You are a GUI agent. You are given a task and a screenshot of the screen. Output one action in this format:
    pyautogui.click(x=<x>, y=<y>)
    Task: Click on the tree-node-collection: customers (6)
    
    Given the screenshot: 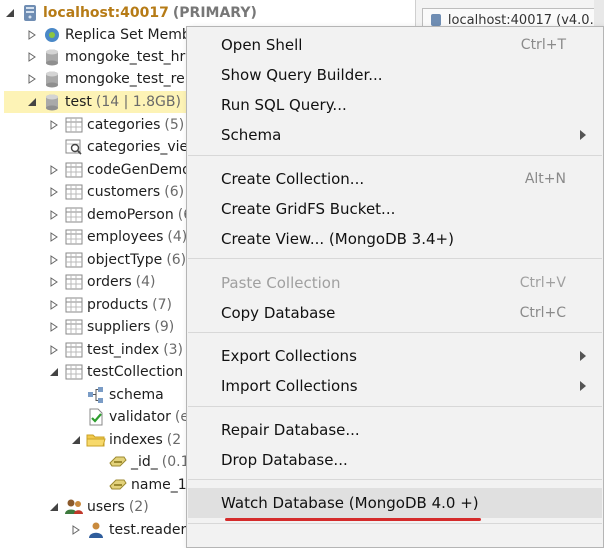 What is the action you would take?
    pyautogui.click(x=116, y=192)
    